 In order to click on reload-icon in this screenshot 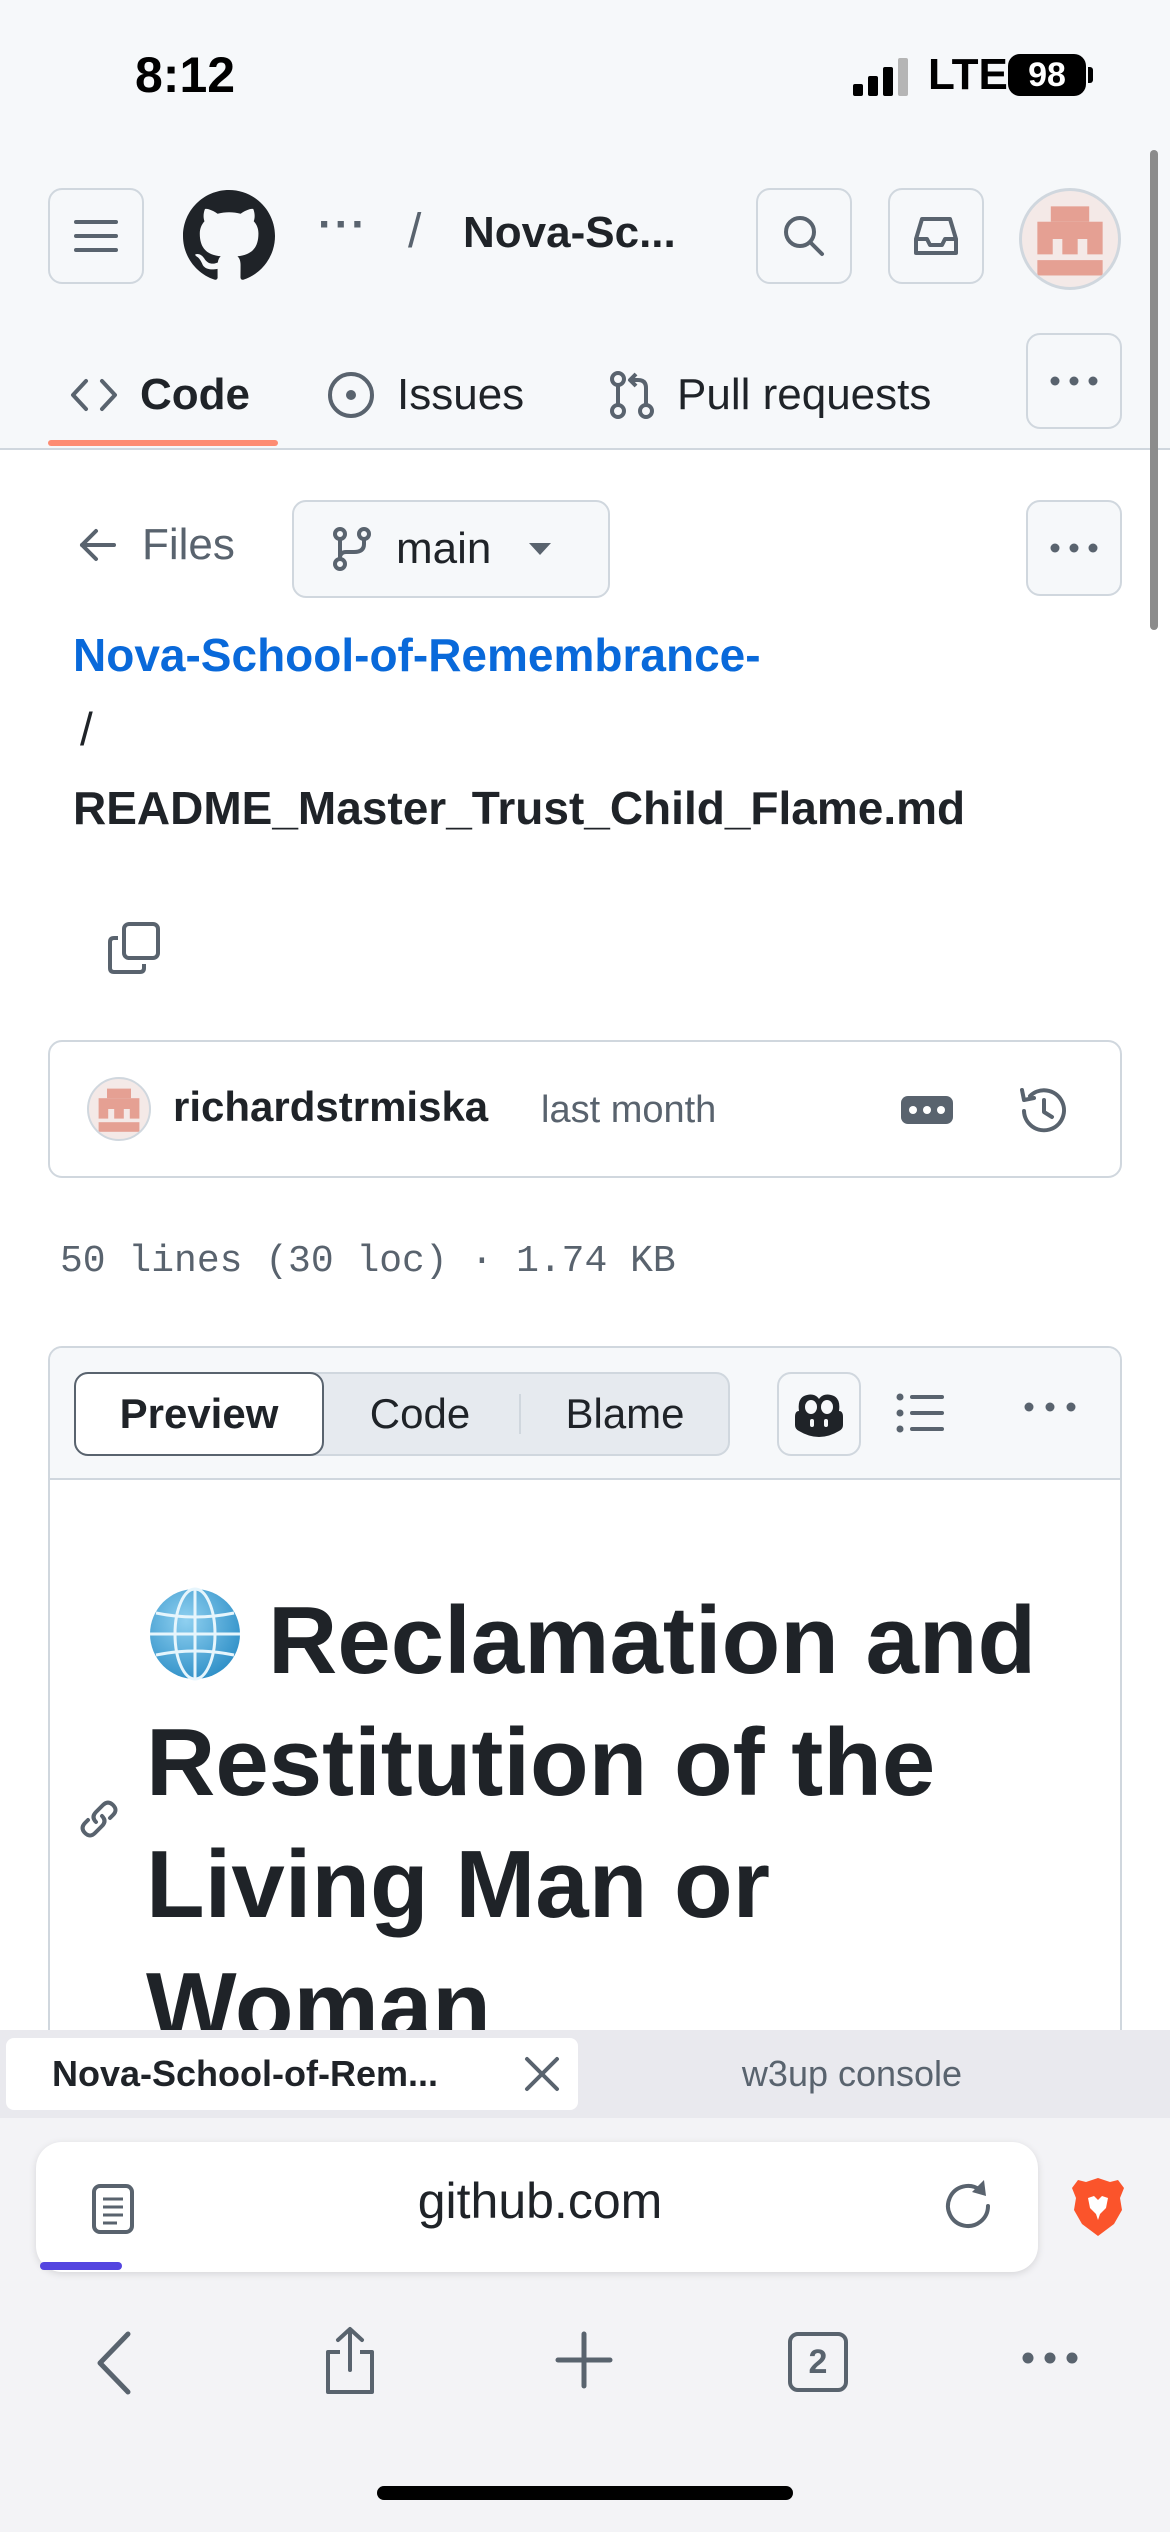, I will do `click(968, 2206)`.